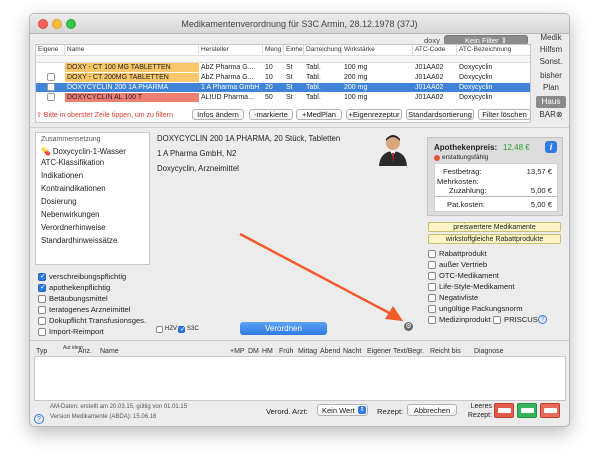  Describe the element at coordinates (551, 88) in the screenshot. I see `sidebar-item-plan: Plan` at that location.